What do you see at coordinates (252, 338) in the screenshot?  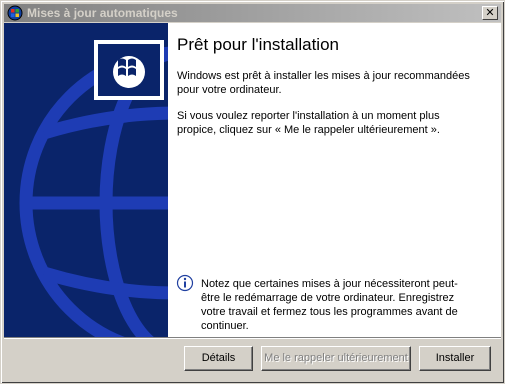 I see `button-separator` at bounding box center [252, 338].